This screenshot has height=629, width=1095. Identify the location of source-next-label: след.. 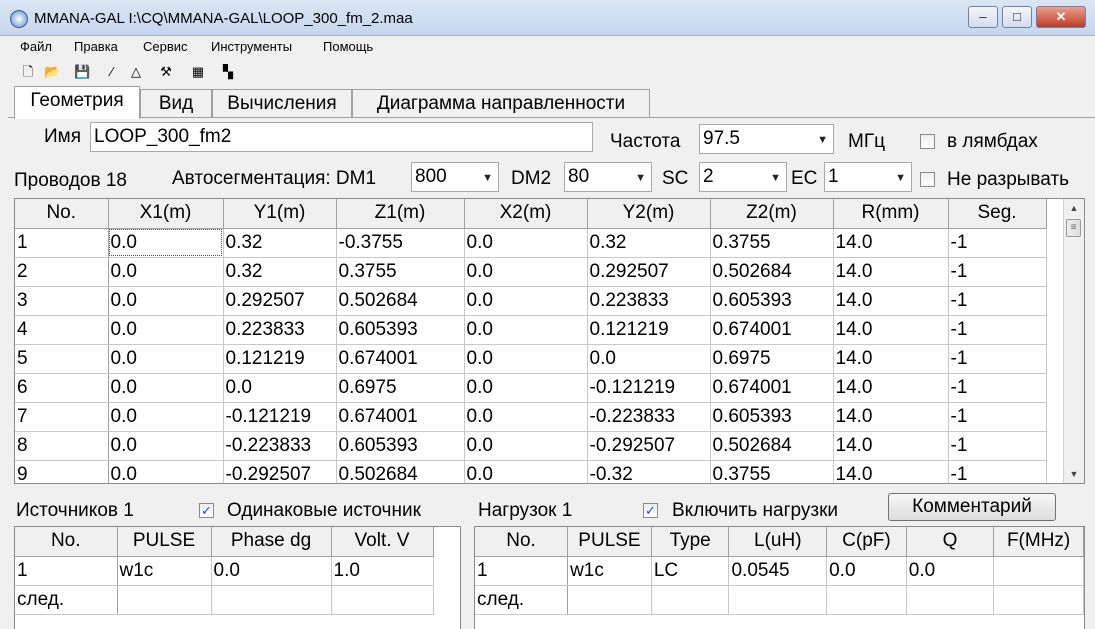
(66, 600).